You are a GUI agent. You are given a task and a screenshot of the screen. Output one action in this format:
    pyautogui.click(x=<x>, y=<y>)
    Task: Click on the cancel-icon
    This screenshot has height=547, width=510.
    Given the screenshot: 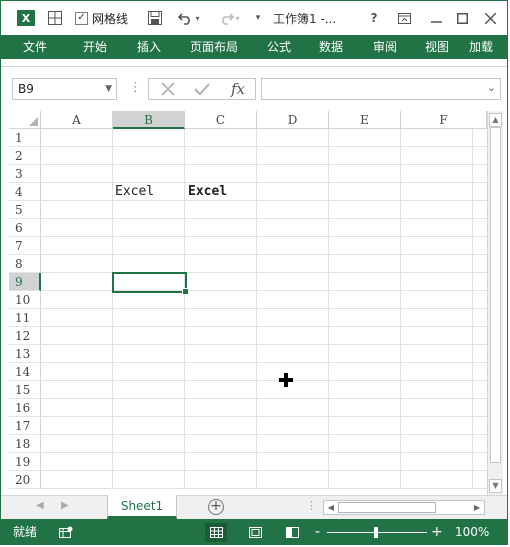 What is the action you would take?
    pyautogui.click(x=168, y=89)
    